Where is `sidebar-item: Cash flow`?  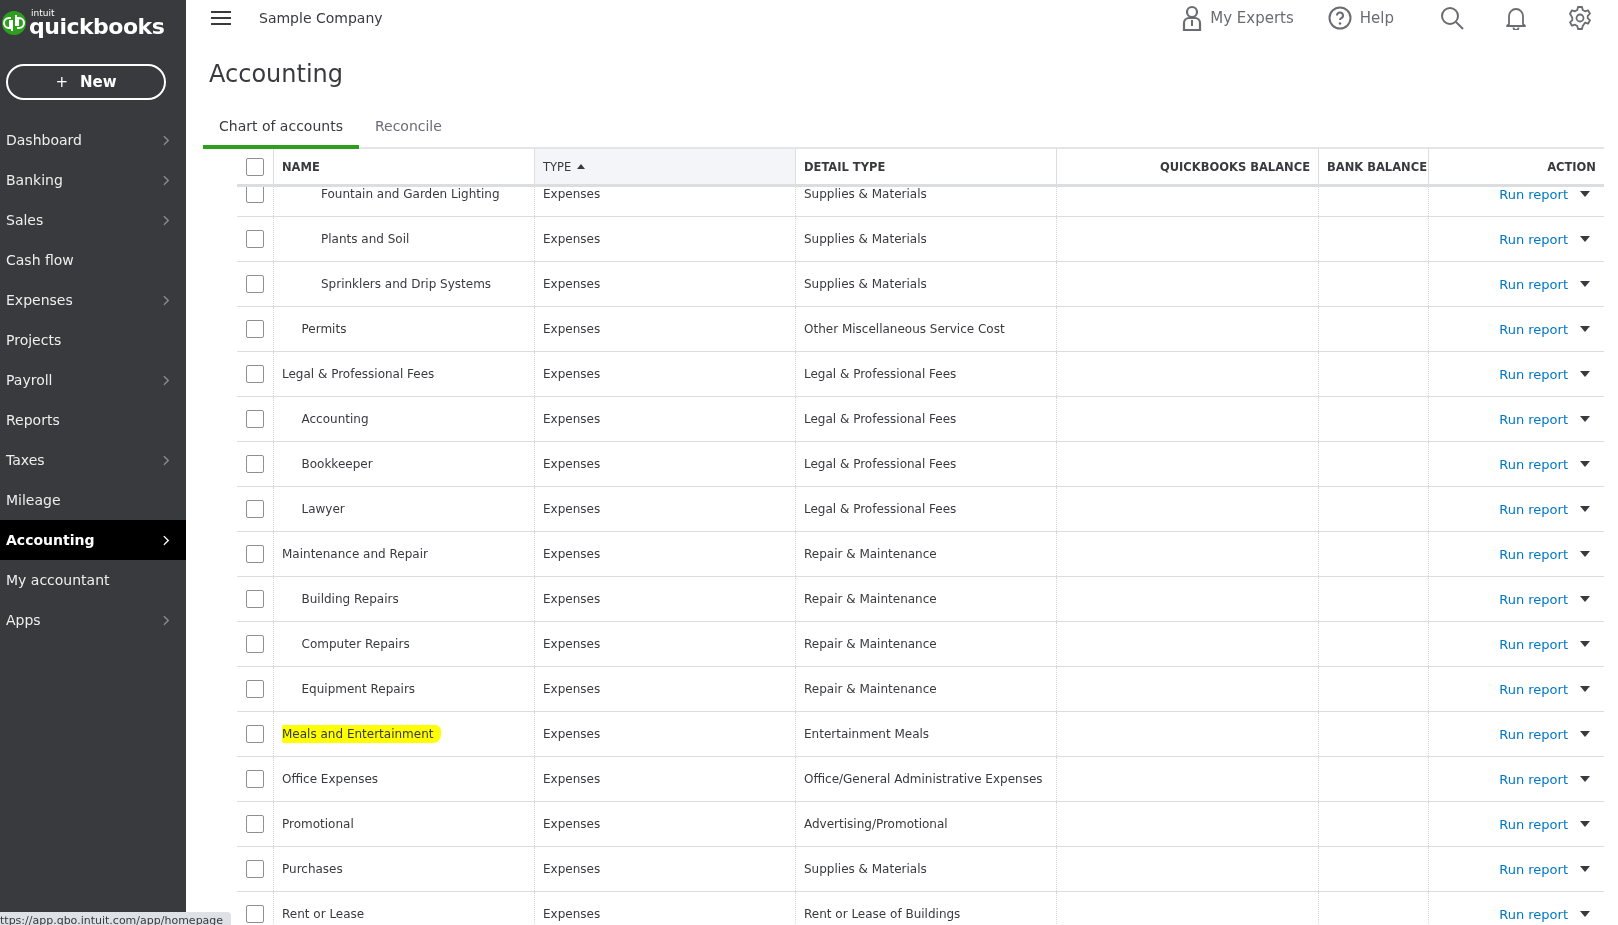
sidebar-item: Cash flow is located at coordinates (93, 260).